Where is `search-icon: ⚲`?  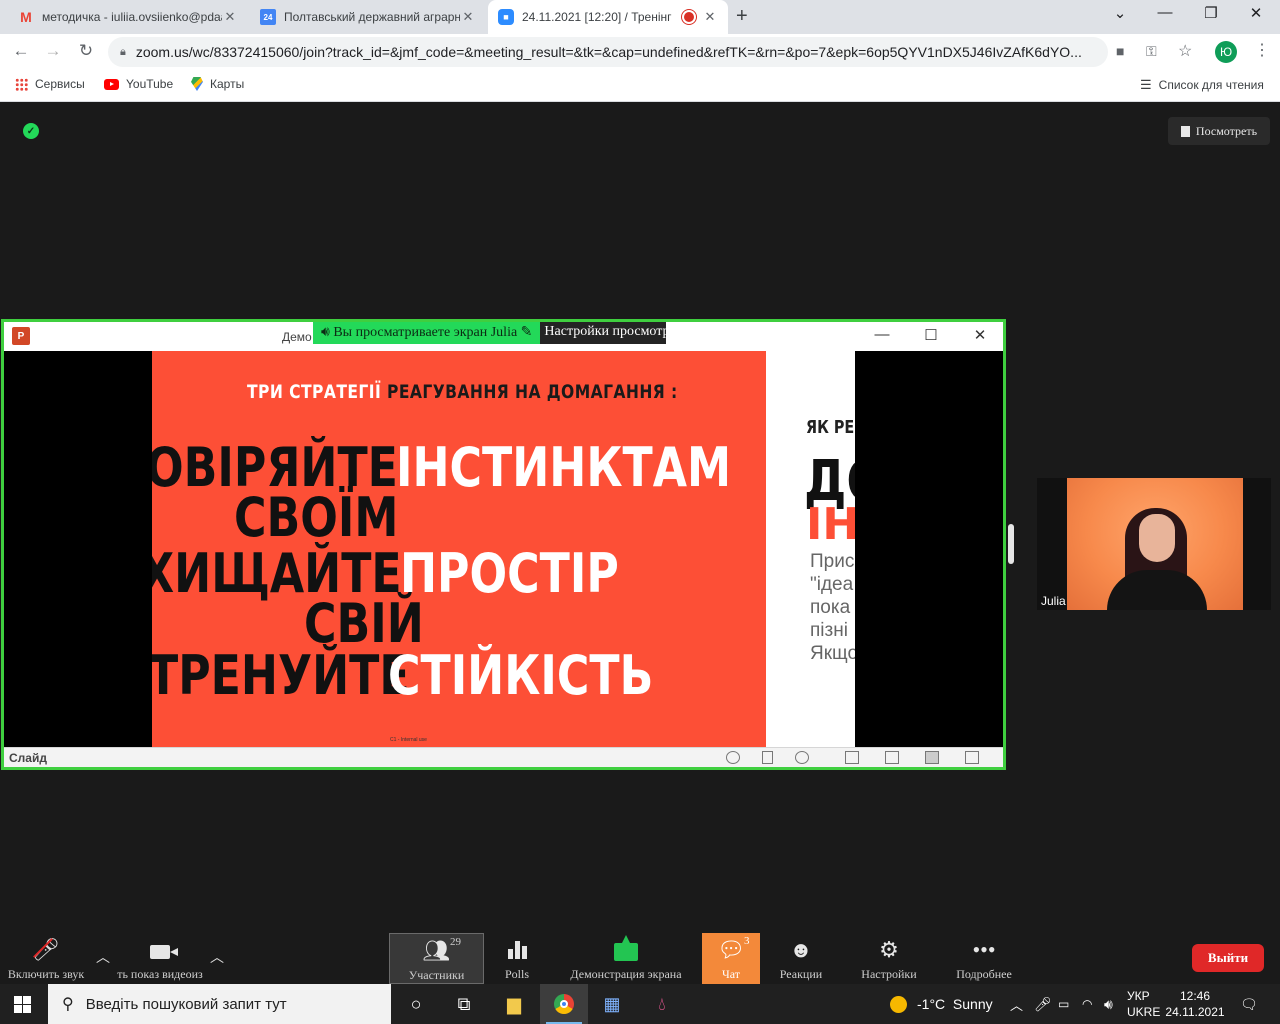
search-icon: ⚲ is located at coordinates (68, 1004).